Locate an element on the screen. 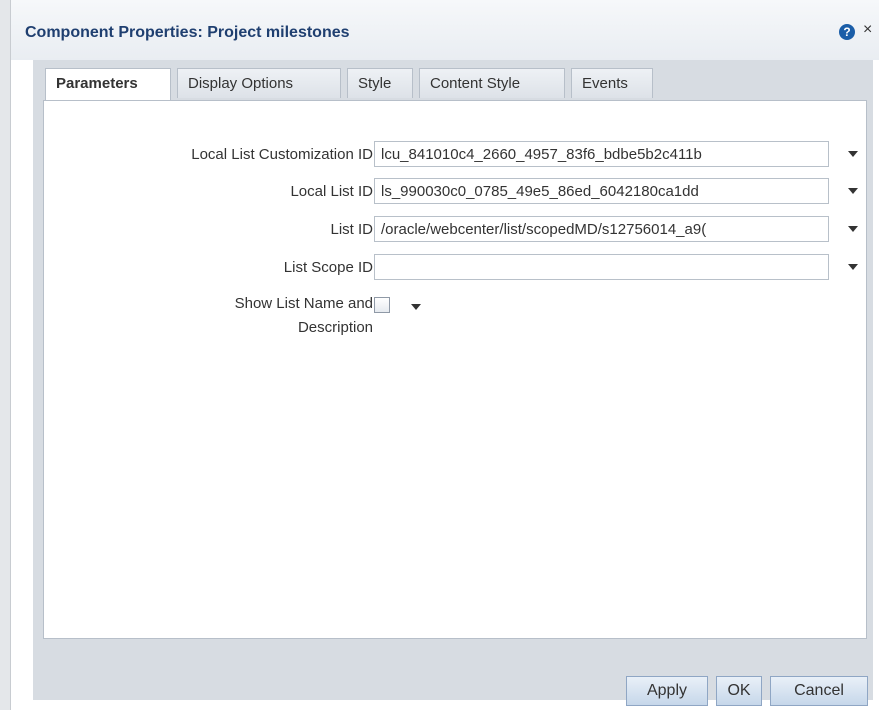 This screenshot has width=879, height=710. tab-content-style: Content Style is located at coordinates (492, 83).